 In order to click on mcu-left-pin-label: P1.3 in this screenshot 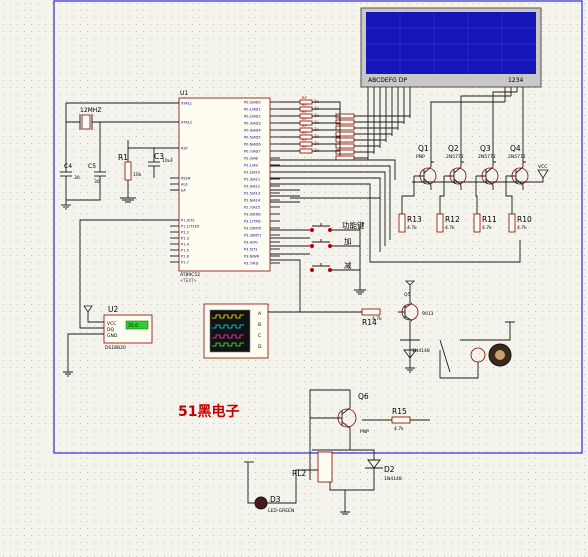, I will do `click(185, 239)`.